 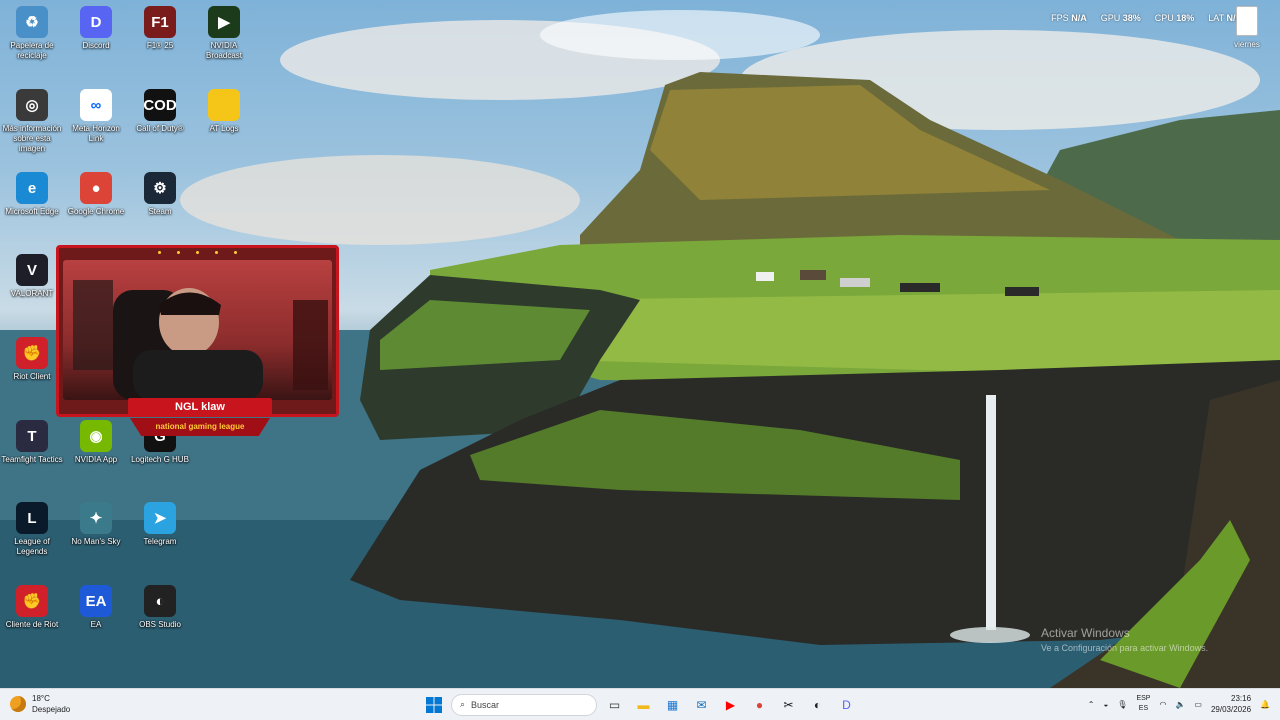 What do you see at coordinates (1105, 704) in the screenshot?
I see `network-shield-icon: ◒` at bounding box center [1105, 704].